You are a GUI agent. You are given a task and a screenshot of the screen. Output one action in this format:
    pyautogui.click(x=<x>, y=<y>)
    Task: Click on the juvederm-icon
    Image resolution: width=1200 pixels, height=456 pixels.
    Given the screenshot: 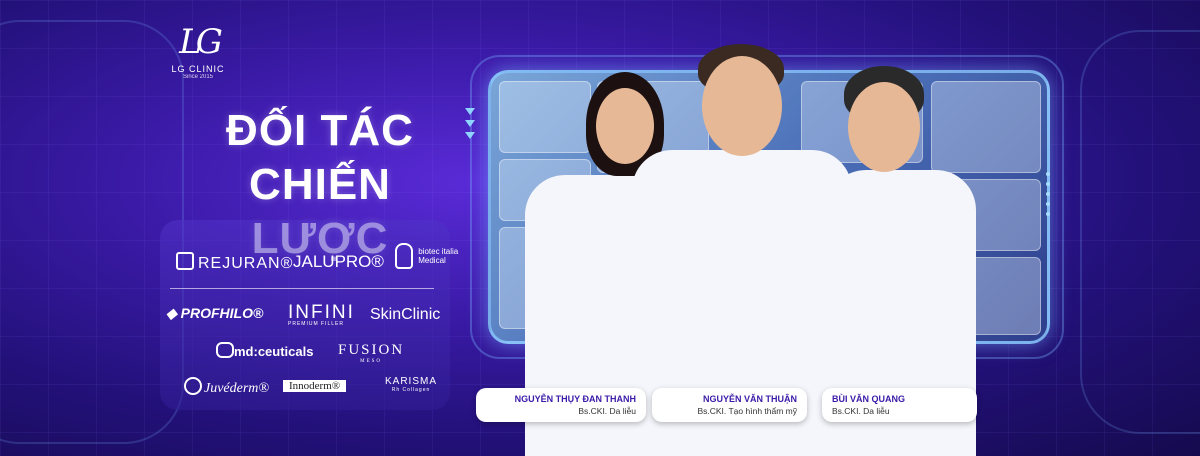 What is the action you would take?
    pyautogui.click(x=193, y=386)
    